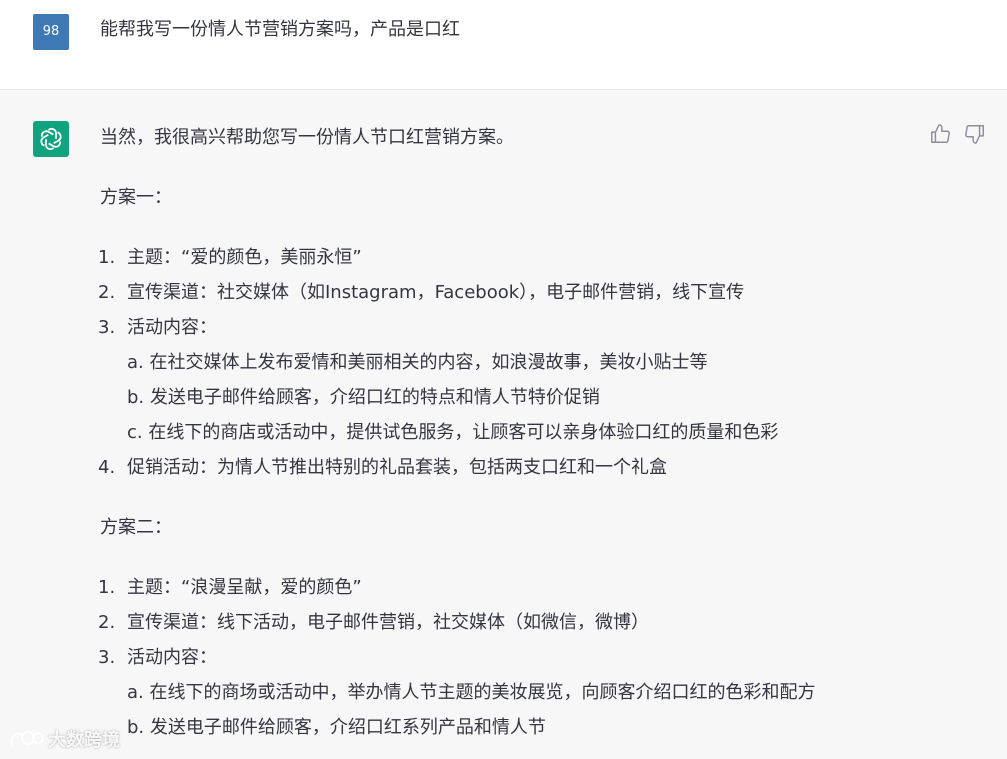  I want to click on sub-item-text: a. 在社交媒体上发布爱情和美丽相关的内容，如浪漫故事，美妆小贴士等, so click(417, 362).